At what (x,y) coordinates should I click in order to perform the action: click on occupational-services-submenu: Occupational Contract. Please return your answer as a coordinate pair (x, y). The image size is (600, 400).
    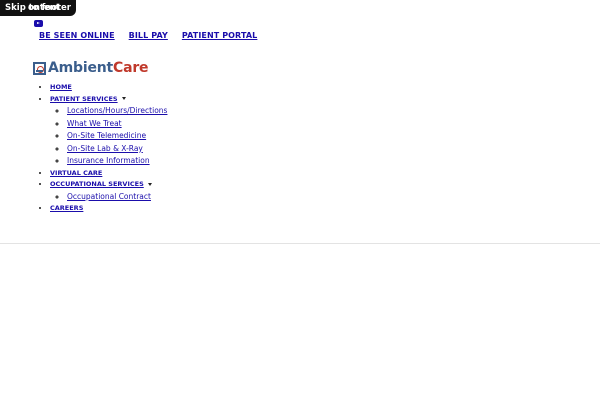
    Looking at the image, I should click on (108, 197).